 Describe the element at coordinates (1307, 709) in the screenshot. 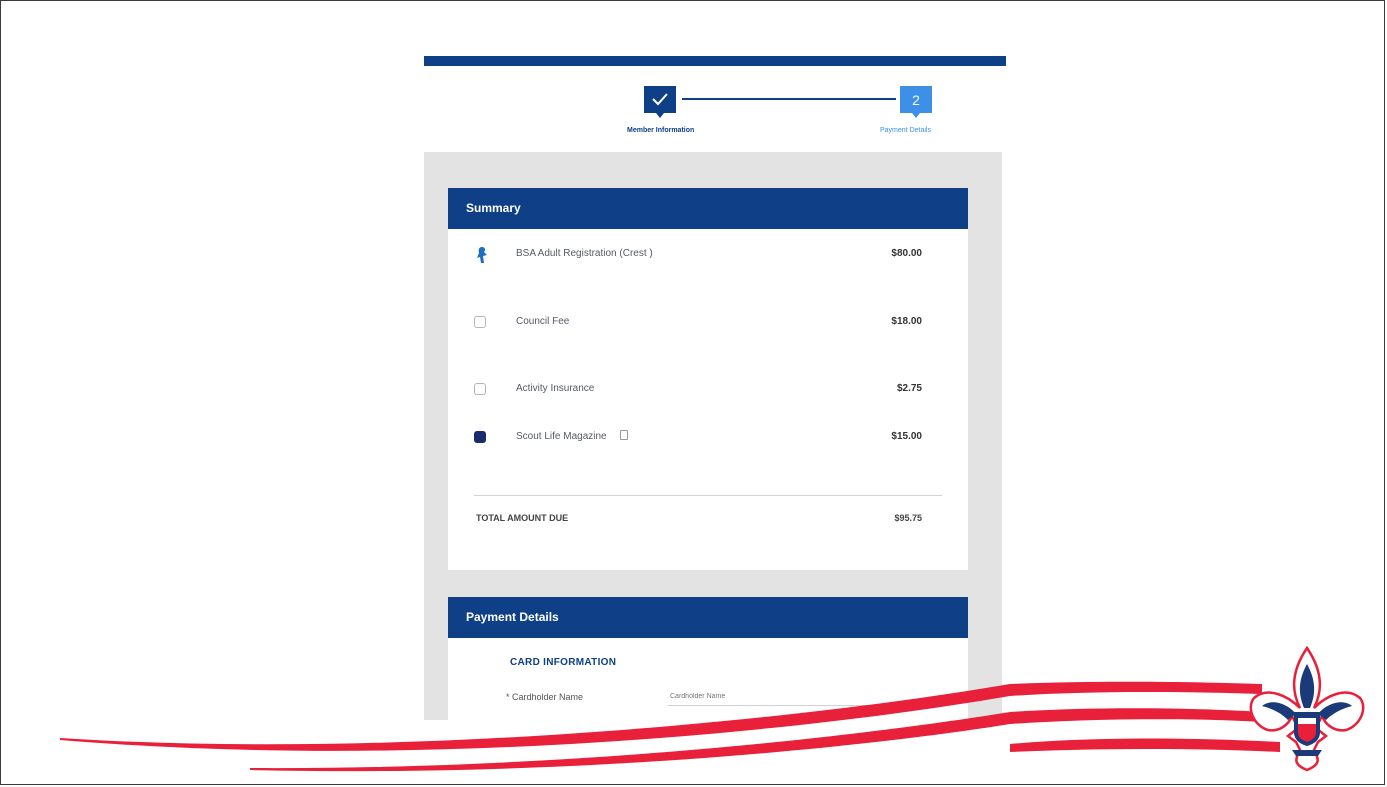

I see `bsa-fleur-de-lis-logo` at that location.